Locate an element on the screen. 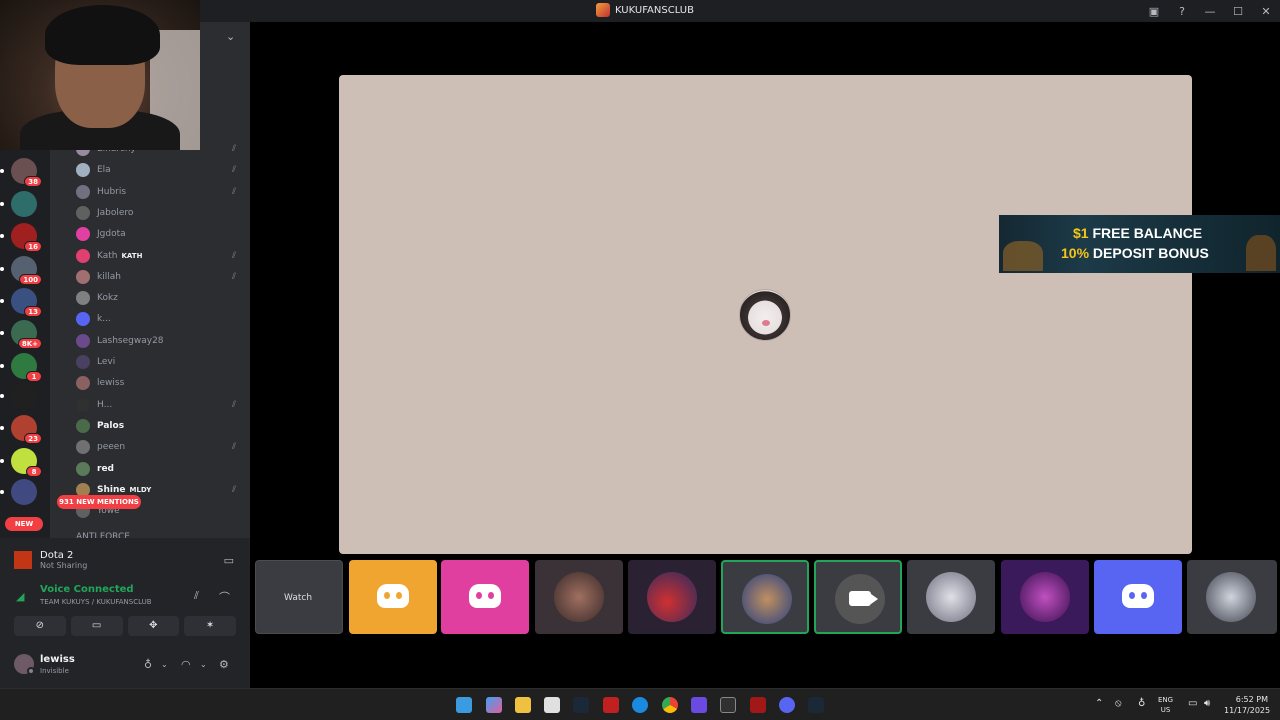 The image size is (1280, 720). store-icon is located at coordinates (552, 705).